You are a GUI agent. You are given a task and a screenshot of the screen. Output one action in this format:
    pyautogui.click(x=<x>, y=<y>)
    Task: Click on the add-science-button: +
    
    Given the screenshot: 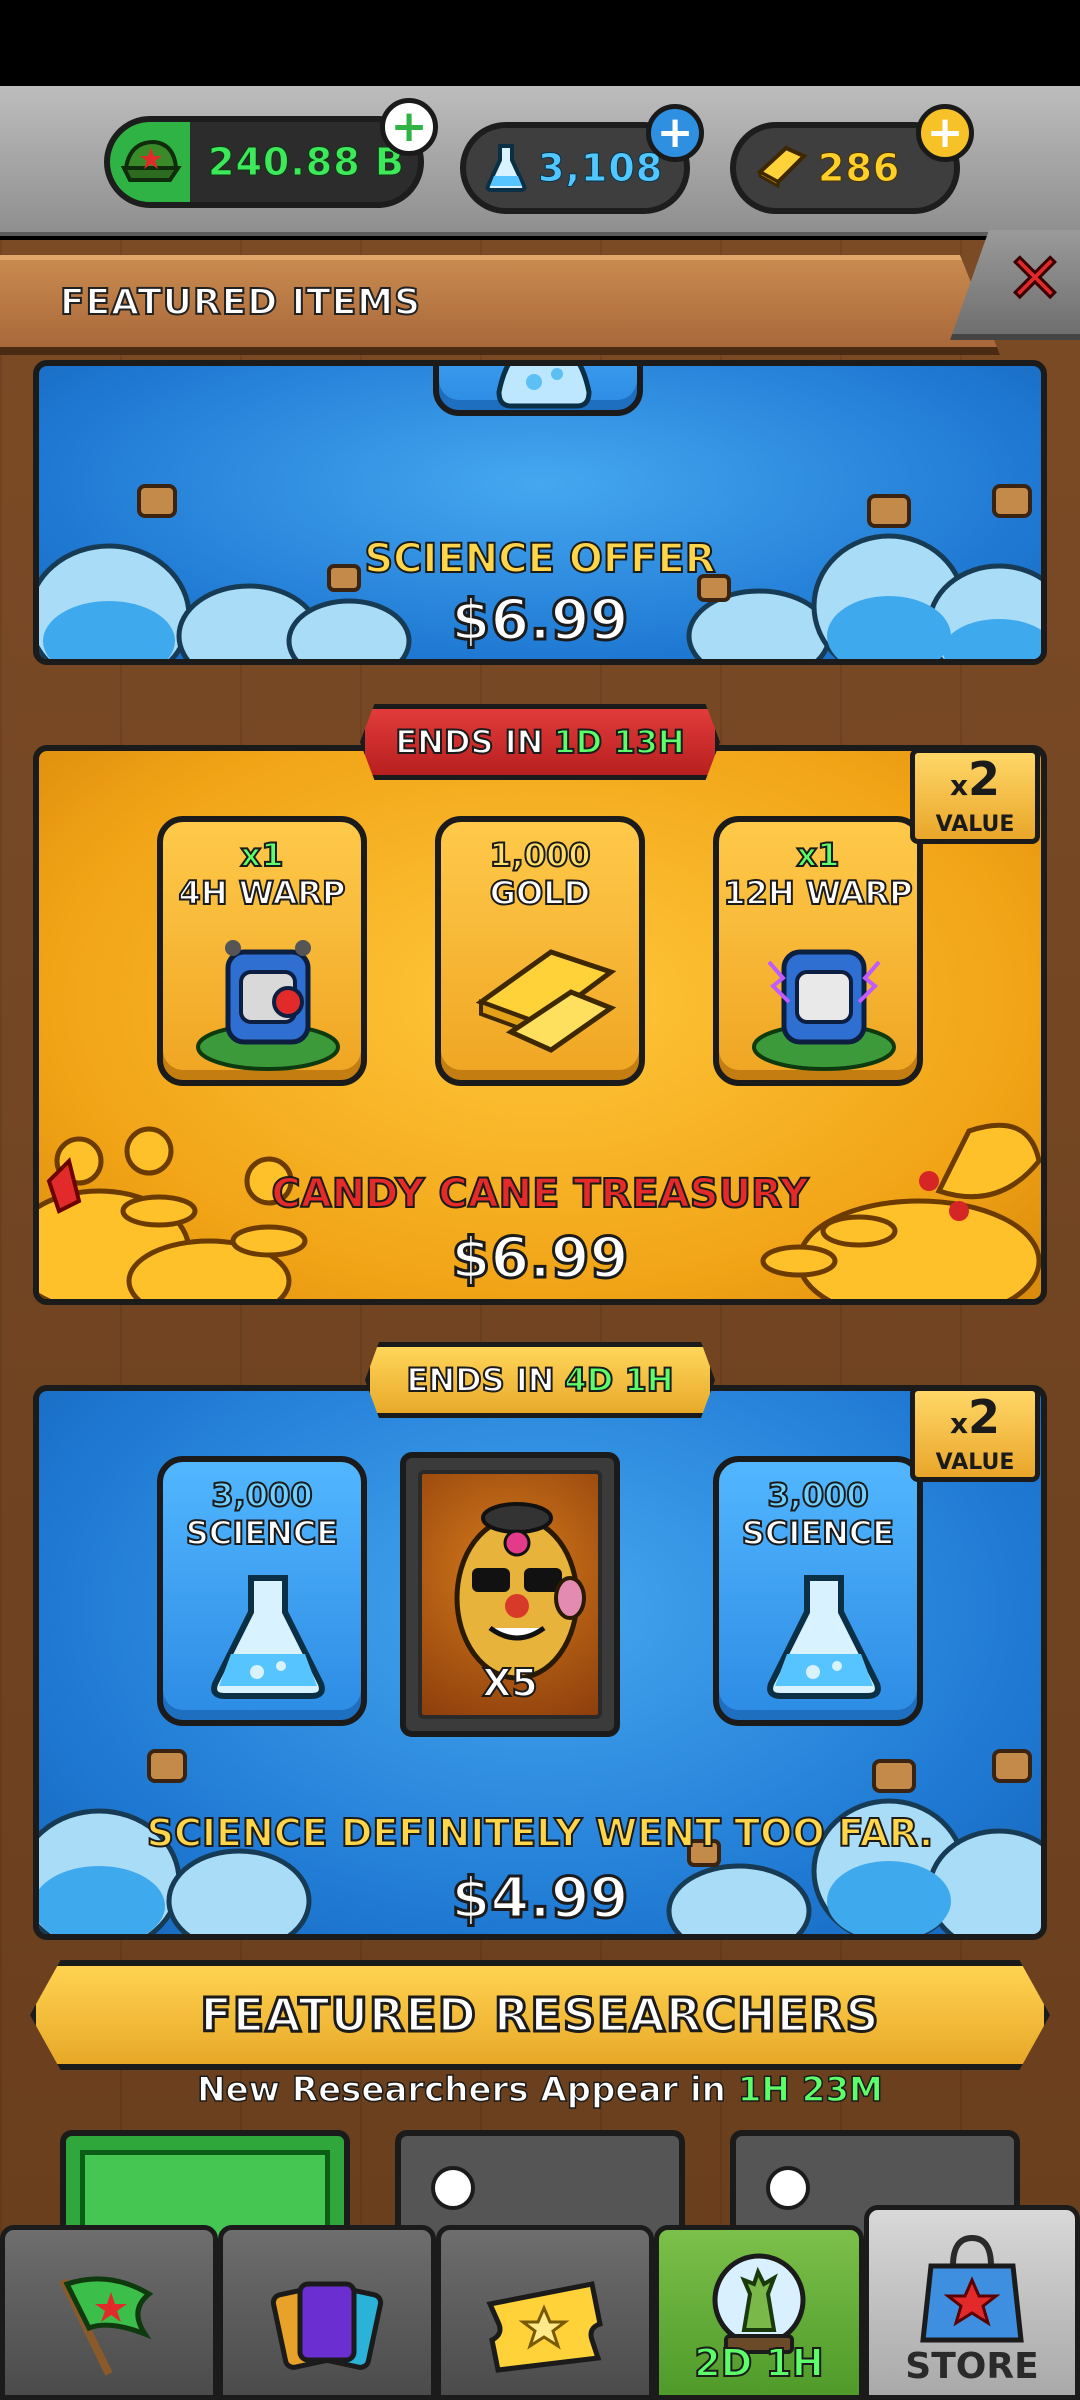 What is the action you would take?
    pyautogui.click(x=675, y=133)
    